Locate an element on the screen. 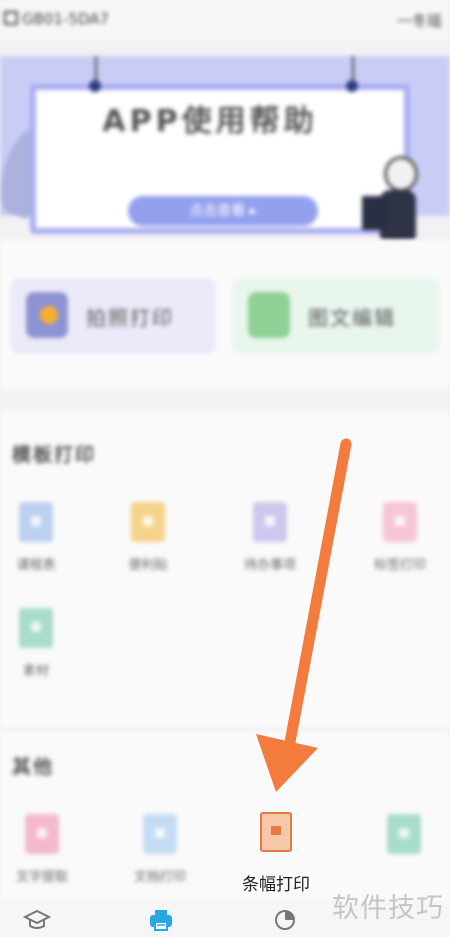  schedule-icon is located at coordinates (36, 522).